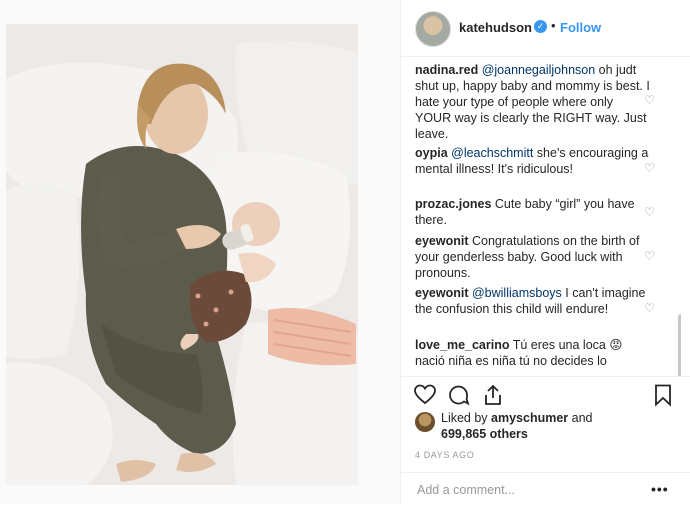  What do you see at coordinates (540, 26) in the screenshot?
I see `verified-badge-icon: ✓` at bounding box center [540, 26].